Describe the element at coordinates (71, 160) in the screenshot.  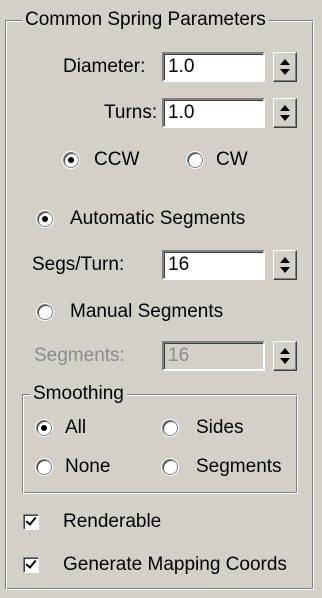
I see `ccw-radio` at that location.